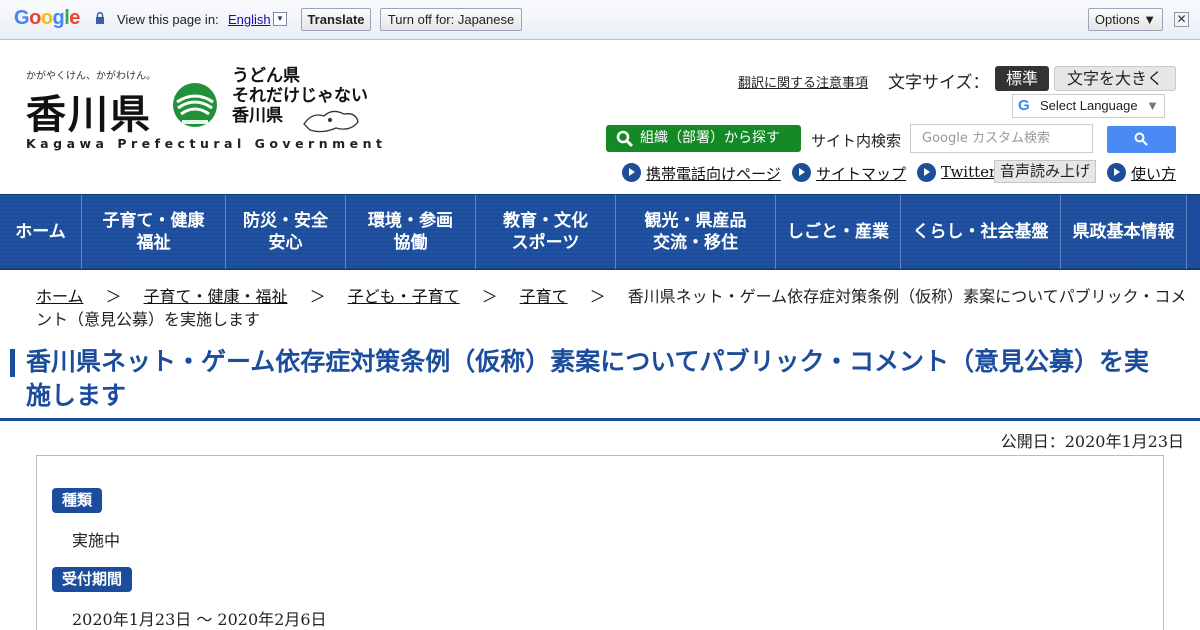 Image resolution: width=1200 pixels, height=630 pixels. I want to click on nav-tourism: 観光・県産品 交流・移住, so click(696, 232).